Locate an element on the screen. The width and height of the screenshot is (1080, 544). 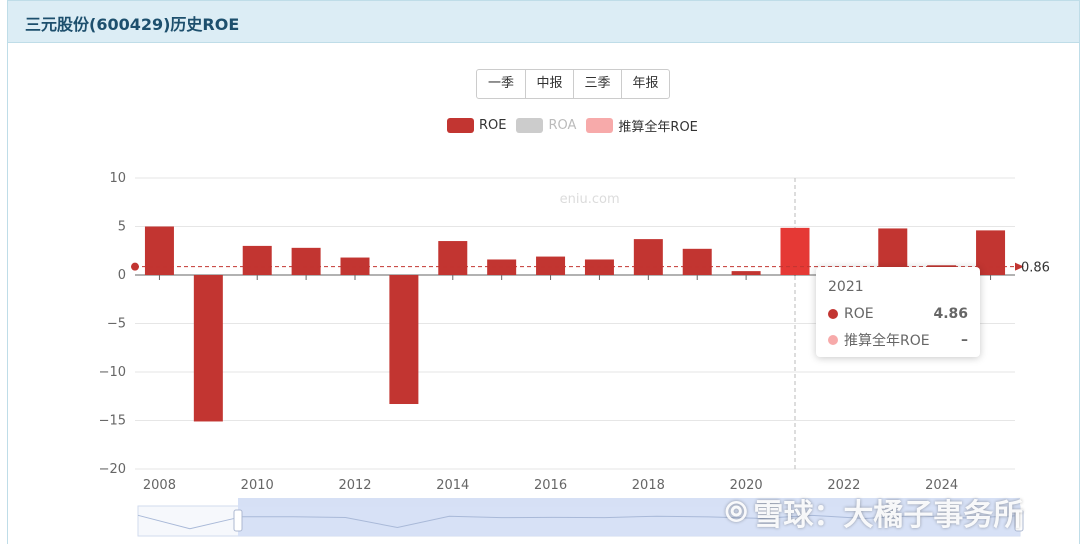
x-tick-label: 2016 is located at coordinates (550, 485).